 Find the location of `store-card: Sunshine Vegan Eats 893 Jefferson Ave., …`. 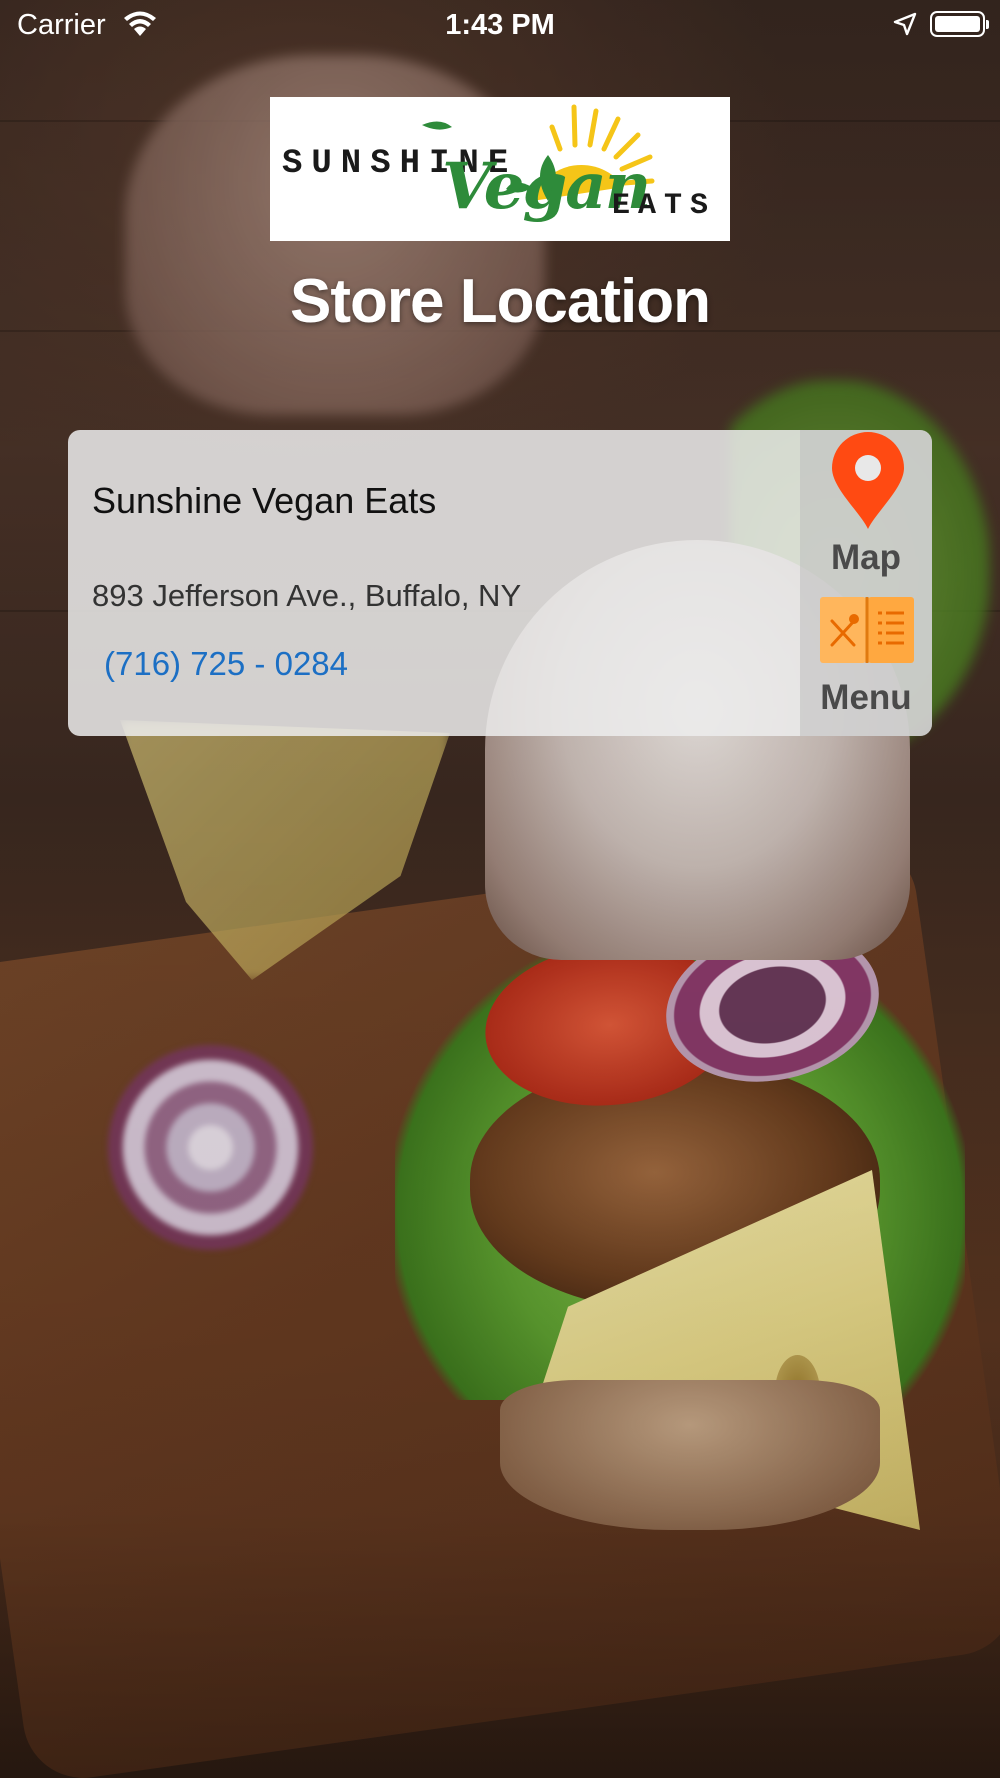

store-card: Sunshine Vegan Eats 893 Jefferson Ave., … is located at coordinates (500, 583).